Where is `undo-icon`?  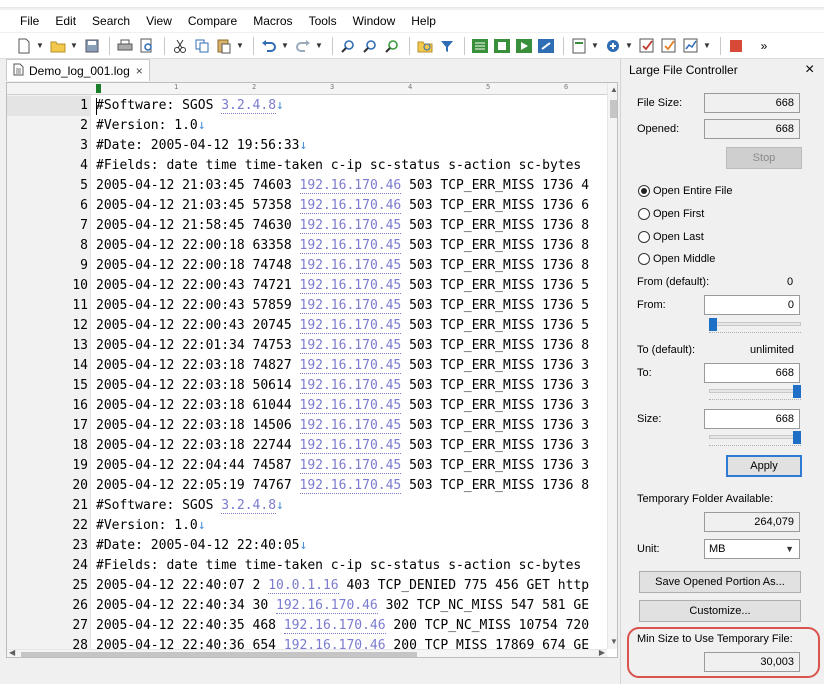 undo-icon is located at coordinates (269, 46).